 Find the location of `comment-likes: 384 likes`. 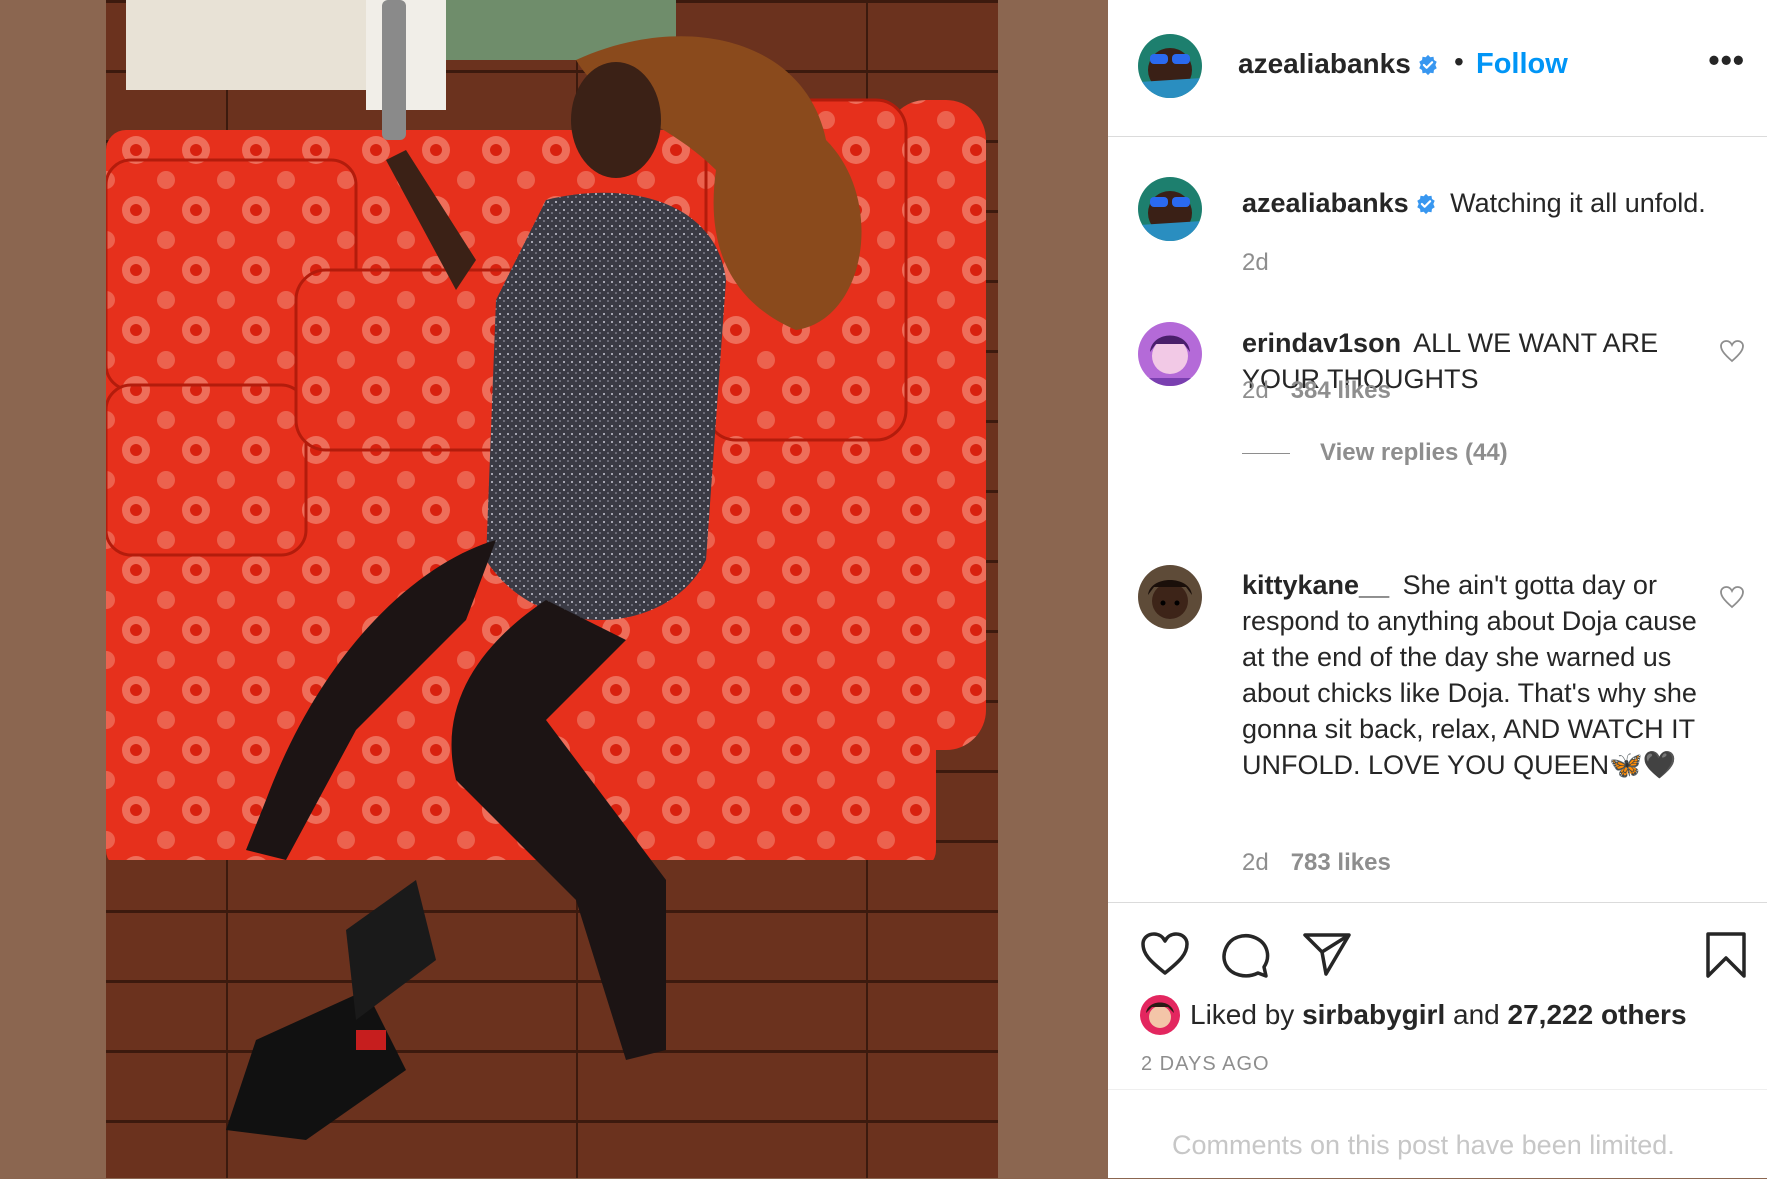

comment-likes: 384 likes is located at coordinates (1341, 390).